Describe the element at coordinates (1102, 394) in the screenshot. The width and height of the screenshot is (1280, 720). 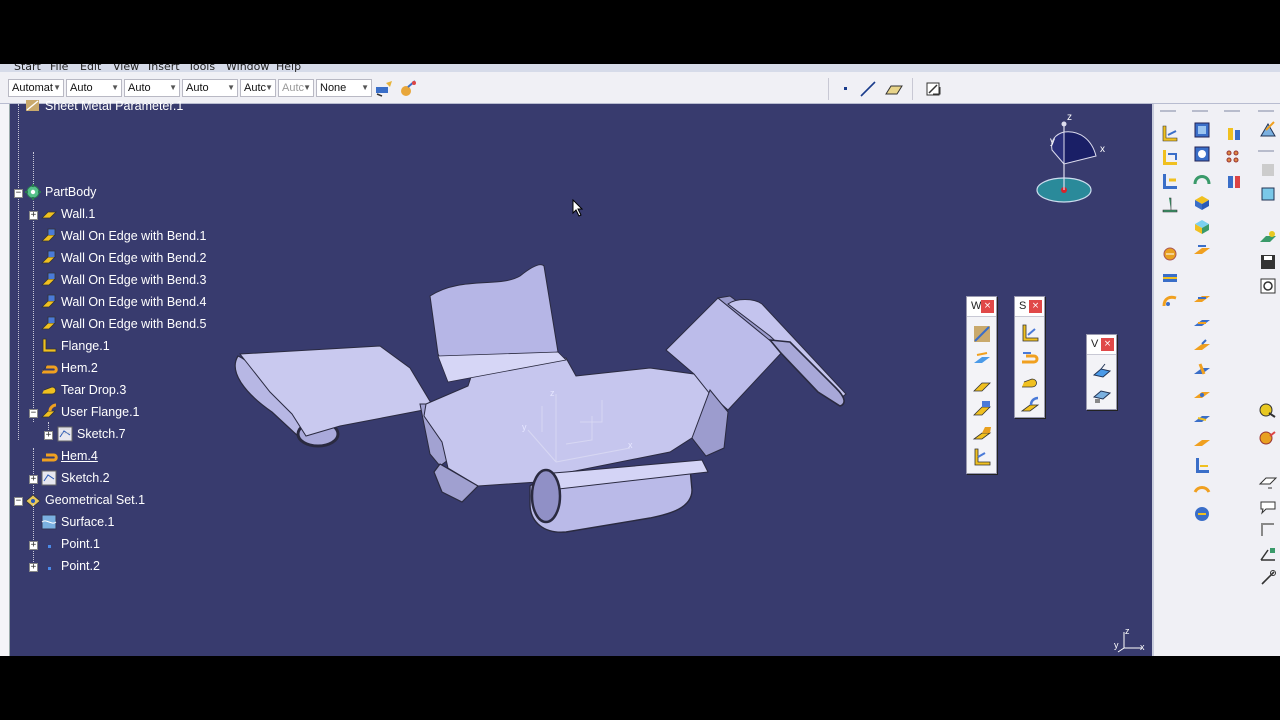
I see `multi-view-icon` at that location.